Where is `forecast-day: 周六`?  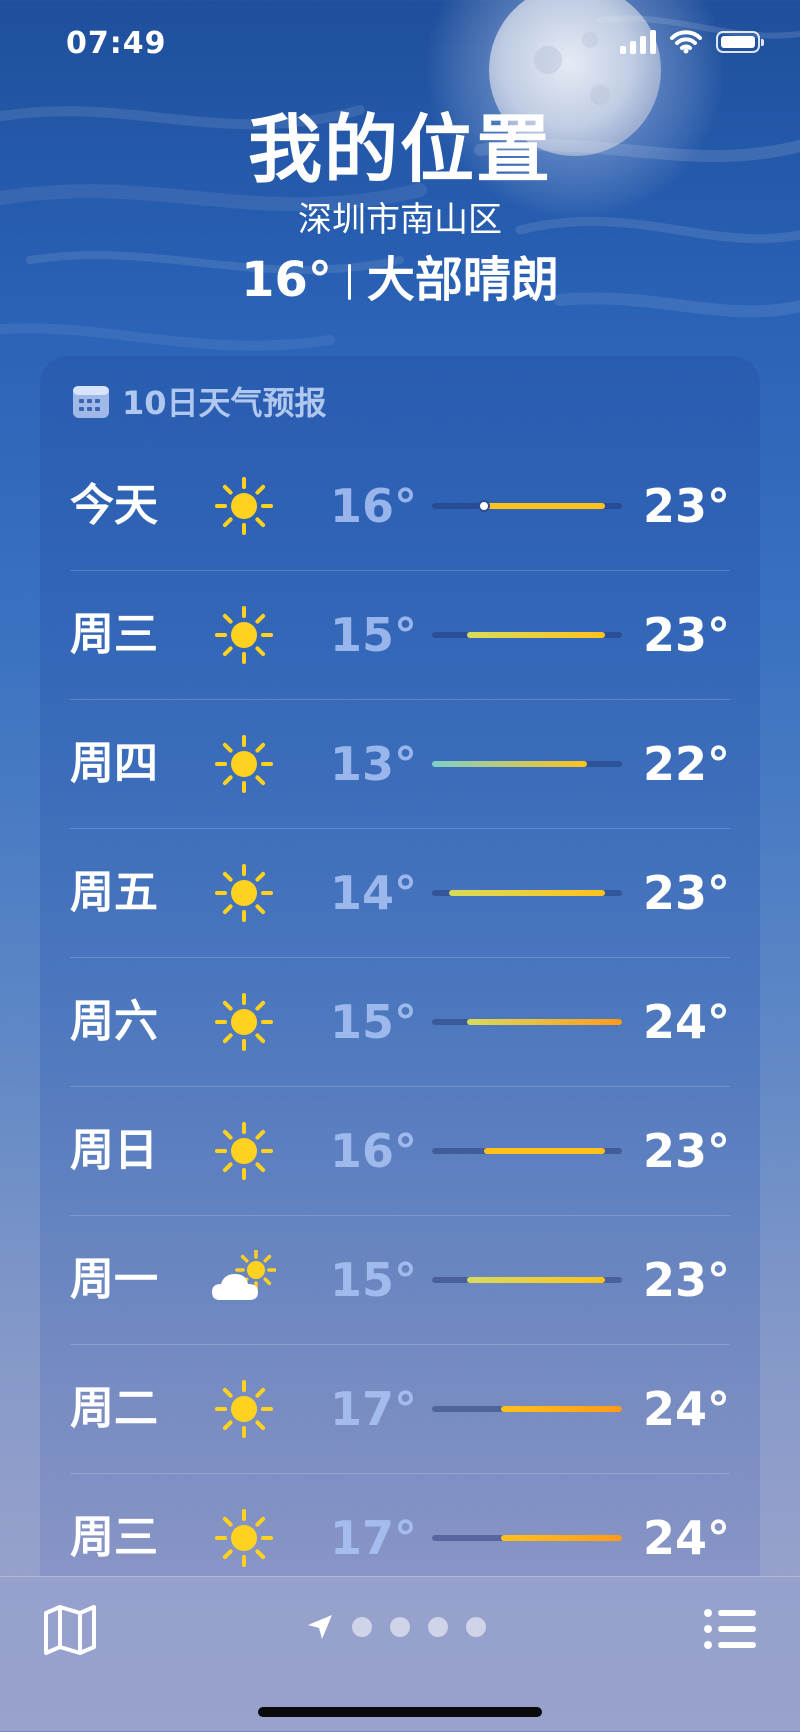
forecast-day: 周六 is located at coordinates (114, 1021).